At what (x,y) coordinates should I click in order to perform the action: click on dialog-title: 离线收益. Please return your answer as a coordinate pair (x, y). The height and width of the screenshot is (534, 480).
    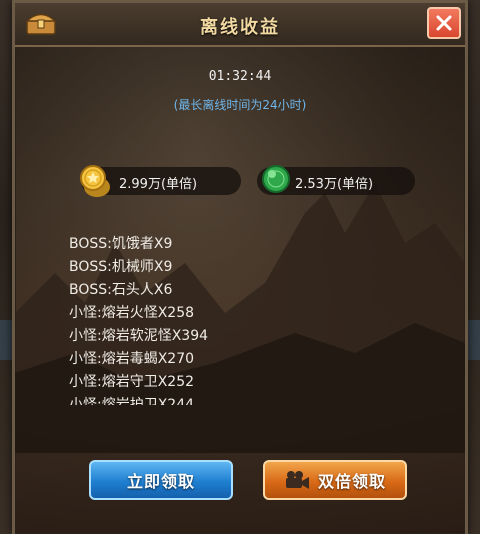
    Looking at the image, I should click on (240, 27).